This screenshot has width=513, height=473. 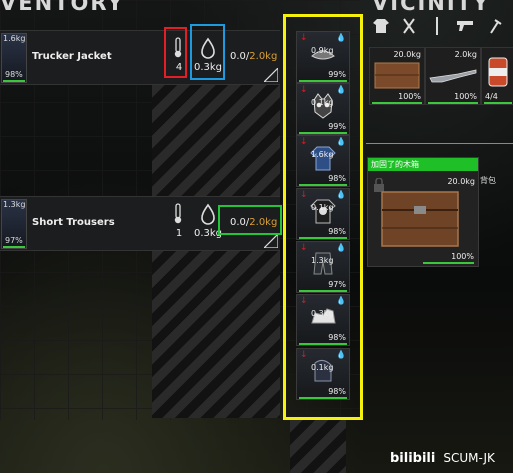 What do you see at coordinates (238, 56) in the screenshot?
I see `capacity-current: 0.0` at bounding box center [238, 56].